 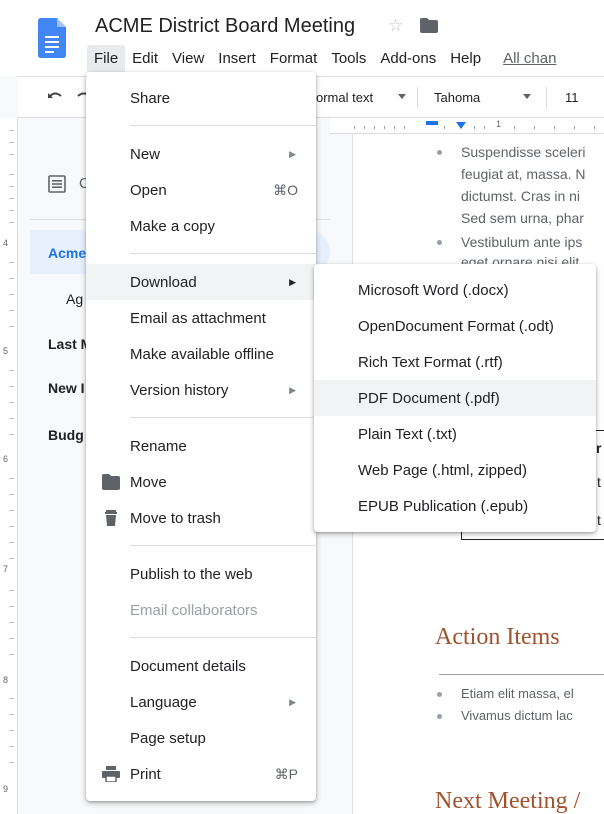 I want to click on menu-tools: Tools, so click(x=348, y=58).